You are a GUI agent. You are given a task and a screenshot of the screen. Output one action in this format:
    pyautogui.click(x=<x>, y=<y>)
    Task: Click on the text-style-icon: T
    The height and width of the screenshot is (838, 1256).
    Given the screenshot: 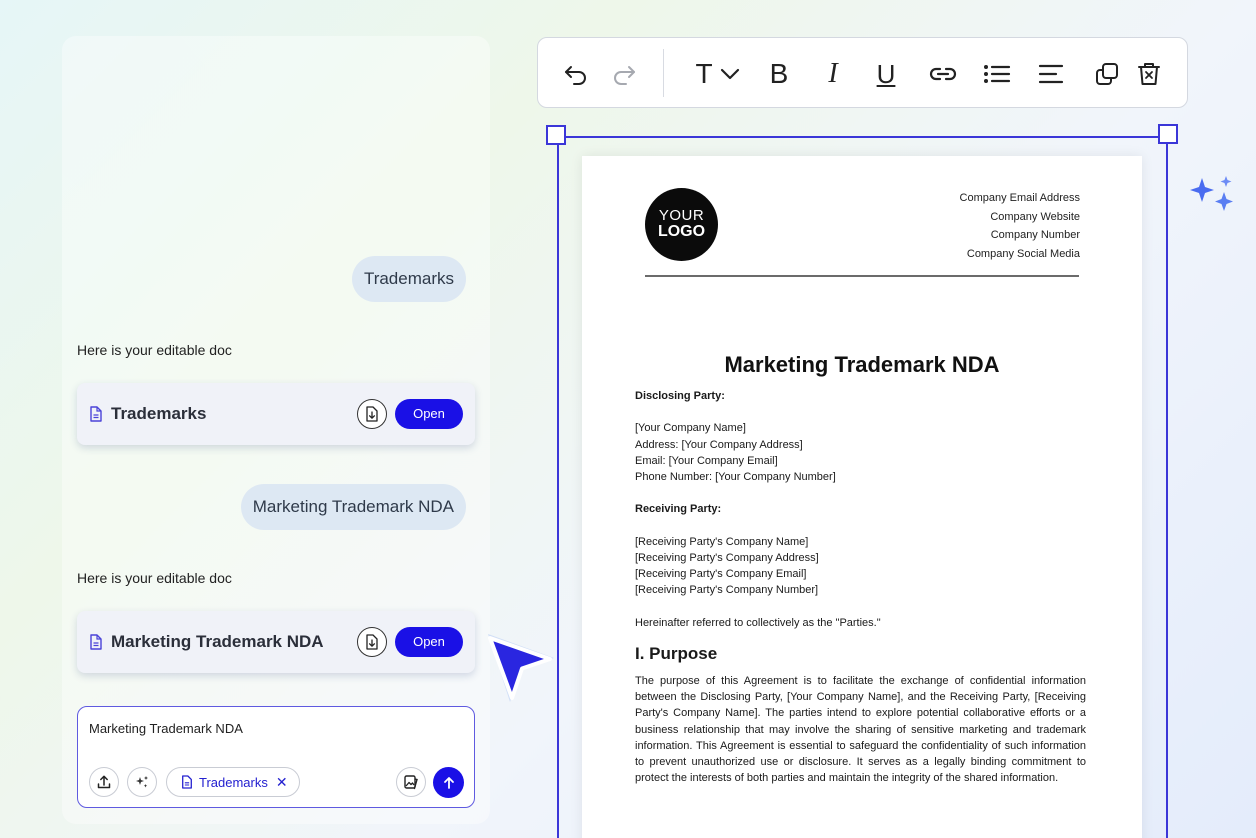 What is the action you would take?
    pyautogui.click(x=704, y=73)
    